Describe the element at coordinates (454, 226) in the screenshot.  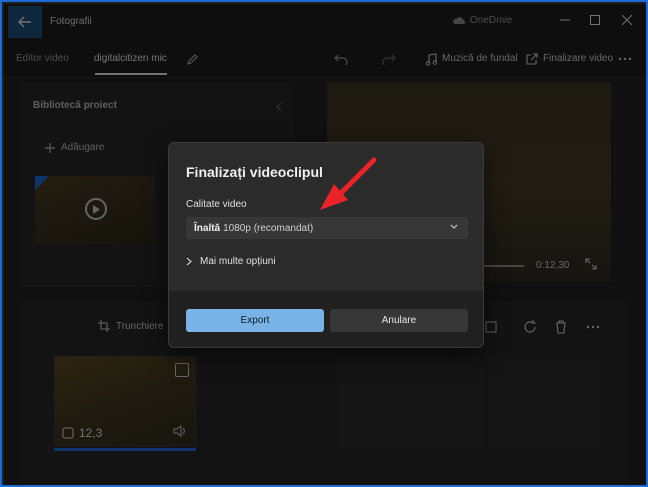
I see `chevron-down-icon` at that location.